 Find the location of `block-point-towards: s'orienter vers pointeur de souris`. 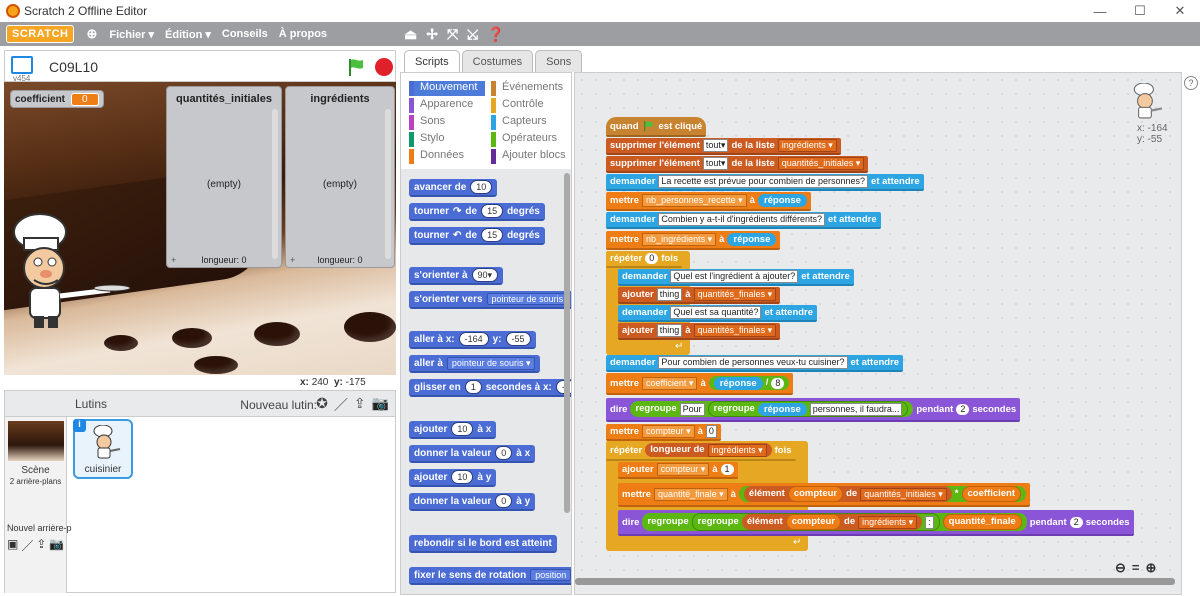

block-point-towards: s'orienter vers pointeur de souris is located at coordinates (490, 300).